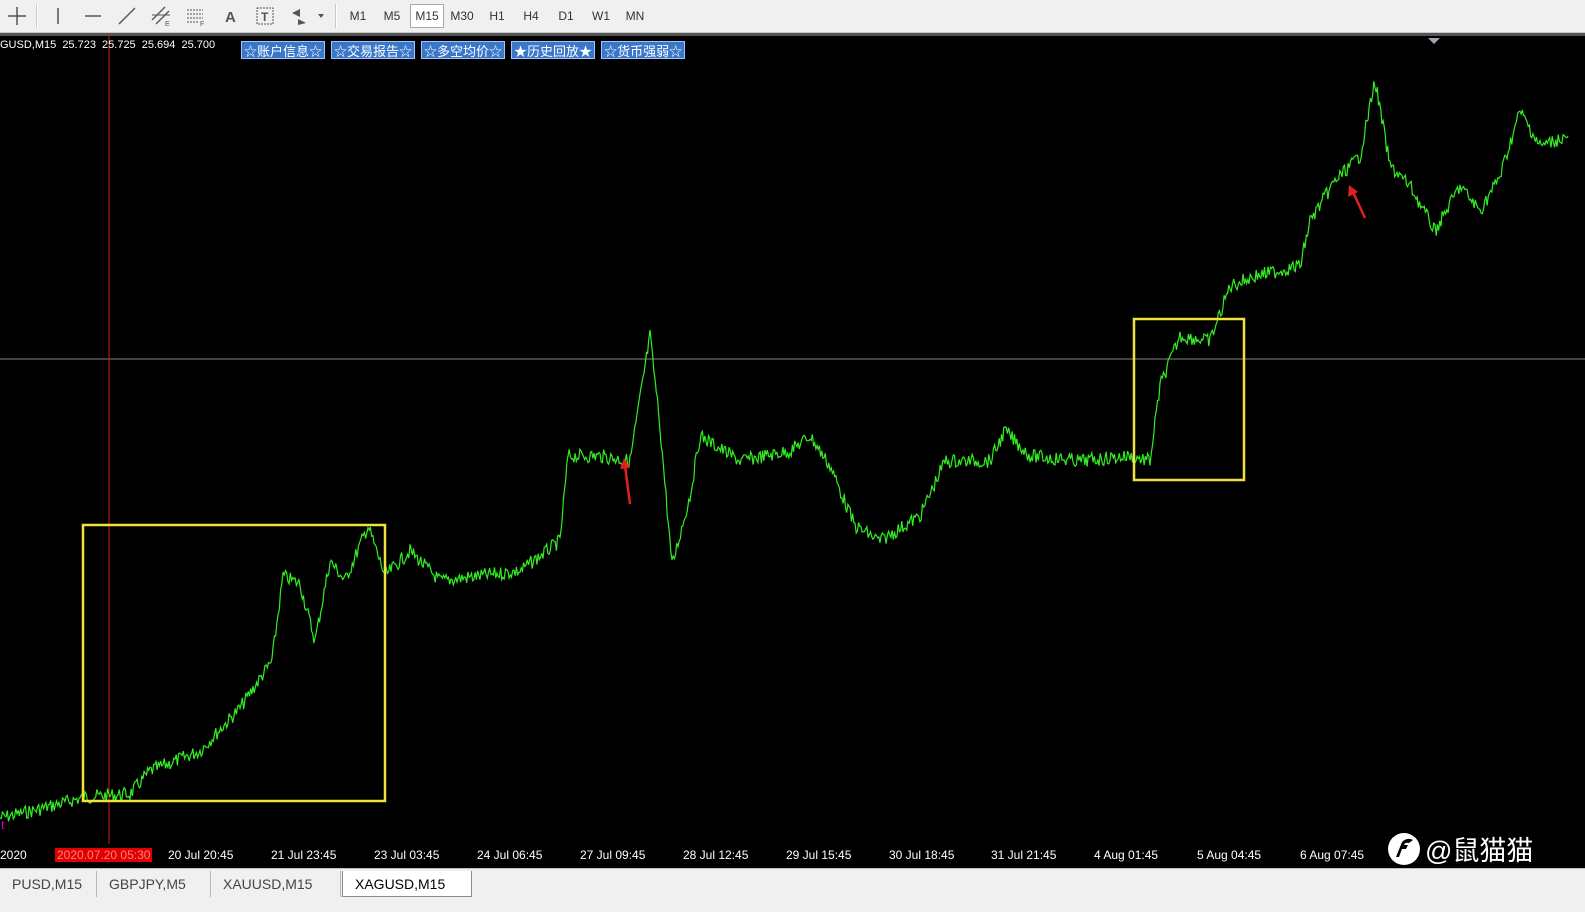 This screenshot has height=912, width=1585. Describe the element at coordinates (462, 16) in the screenshot. I see `timeframe-m30-button: M30` at that location.